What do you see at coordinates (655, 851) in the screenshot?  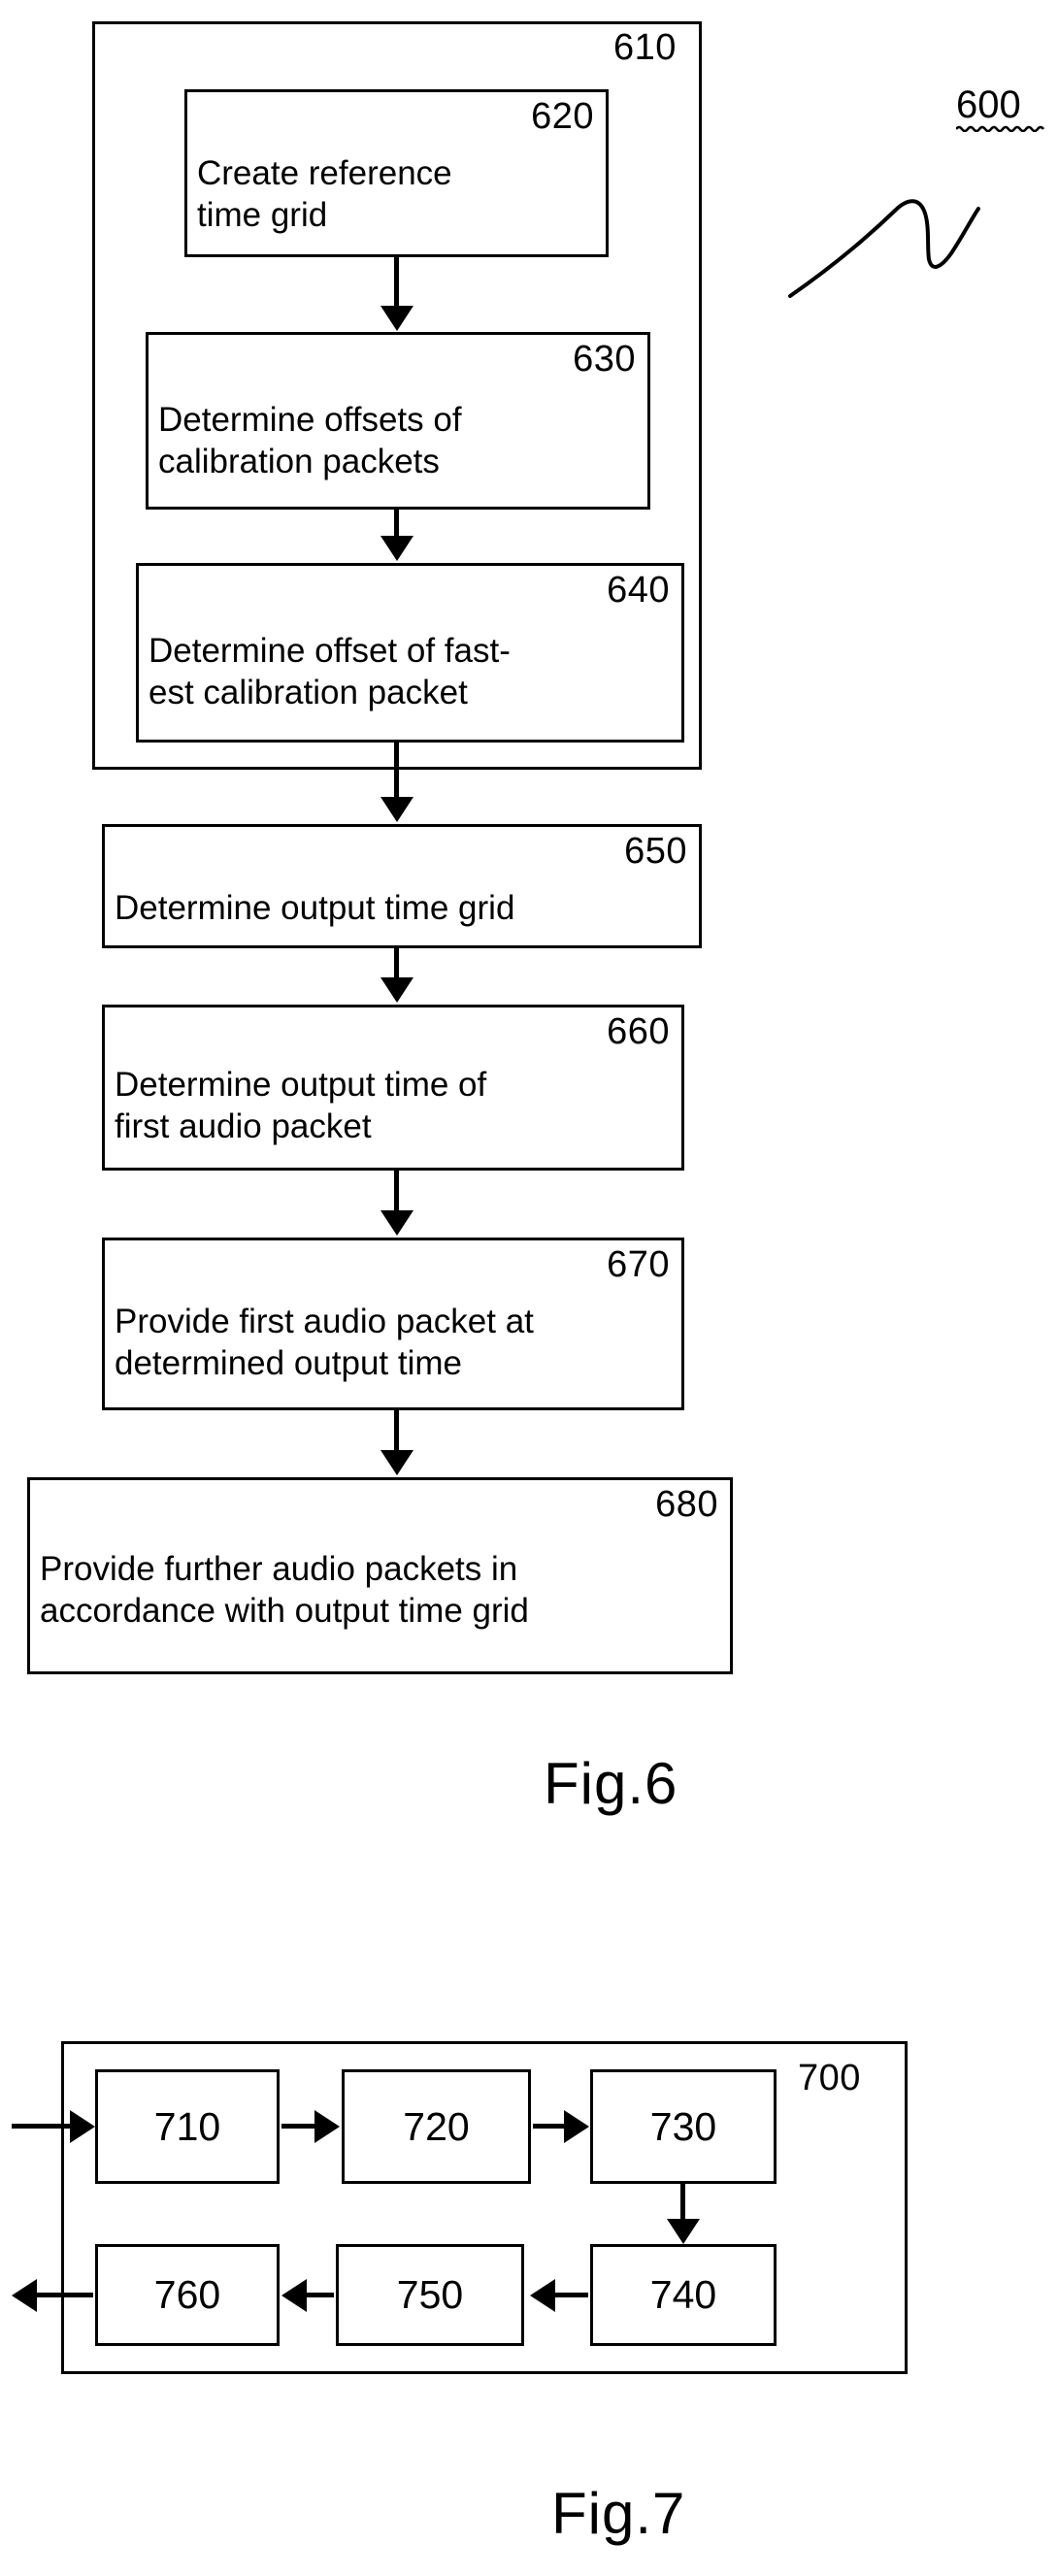 I see `ref-numeral-650: 650` at bounding box center [655, 851].